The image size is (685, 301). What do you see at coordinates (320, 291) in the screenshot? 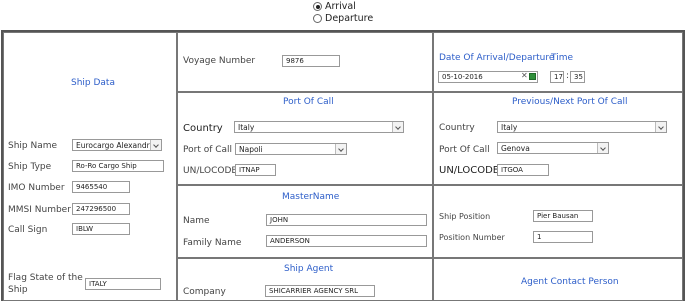
I see `company-field: SHICARRIER AGENCY SRL` at bounding box center [320, 291].